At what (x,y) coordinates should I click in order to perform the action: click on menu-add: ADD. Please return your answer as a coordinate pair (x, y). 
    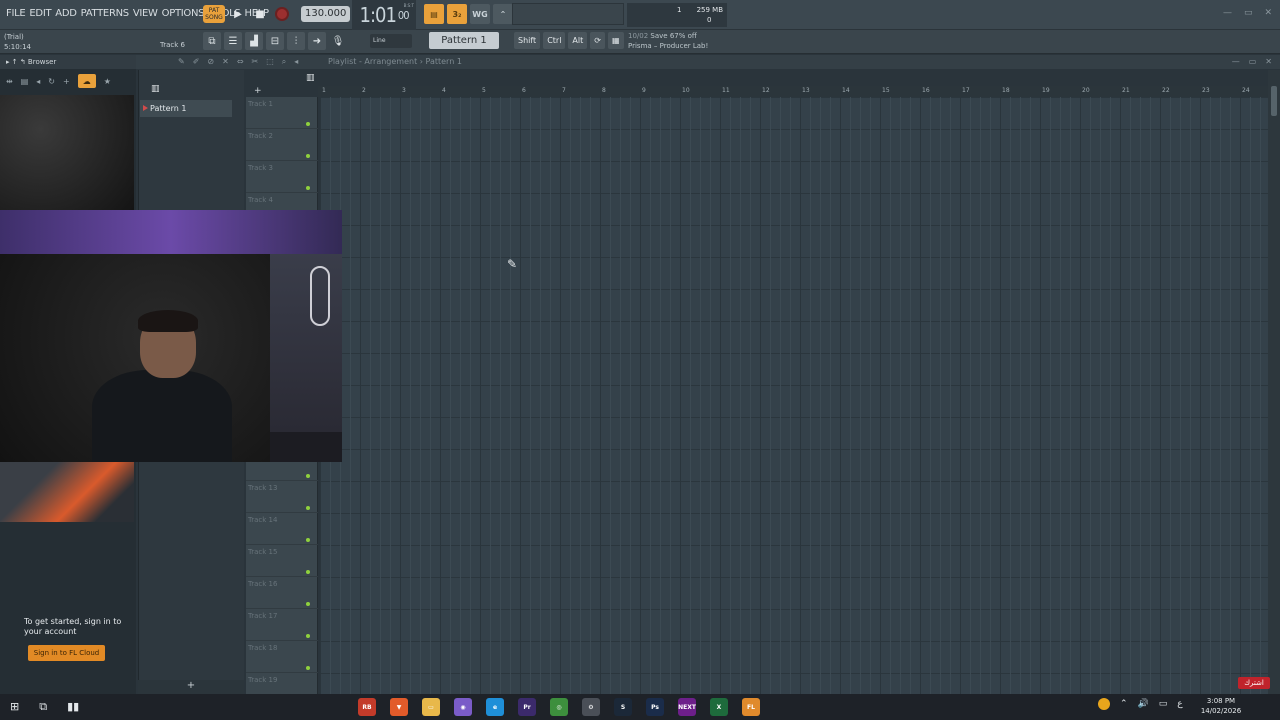
    Looking at the image, I should click on (66, 14).